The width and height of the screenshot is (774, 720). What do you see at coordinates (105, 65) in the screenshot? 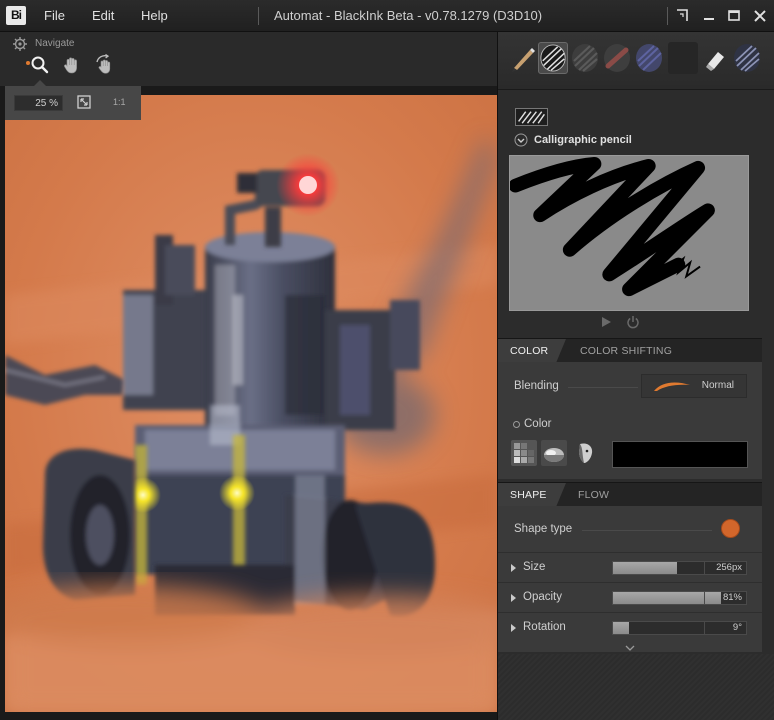
I see `rotate-hand-icon` at bounding box center [105, 65].